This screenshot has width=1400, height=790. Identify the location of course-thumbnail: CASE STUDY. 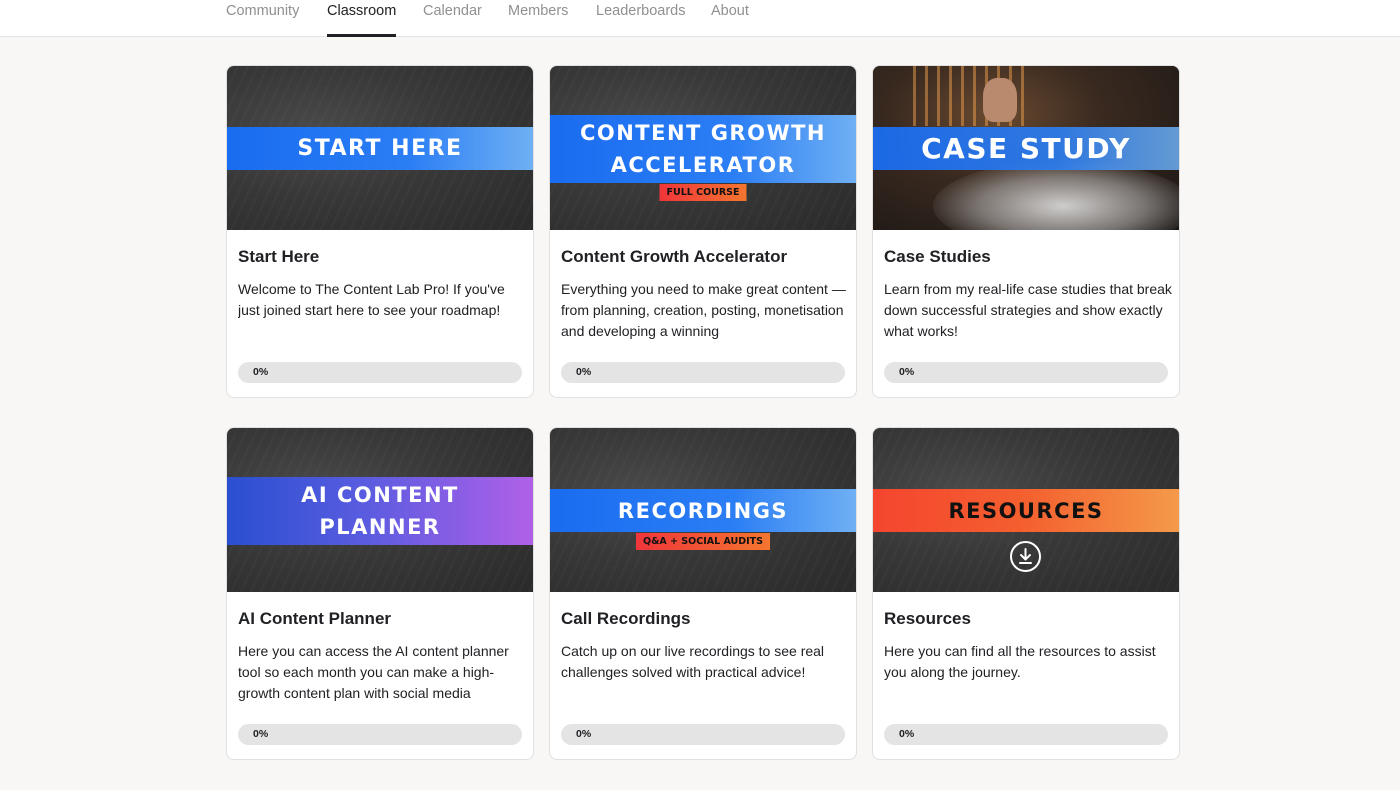
(1026, 148).